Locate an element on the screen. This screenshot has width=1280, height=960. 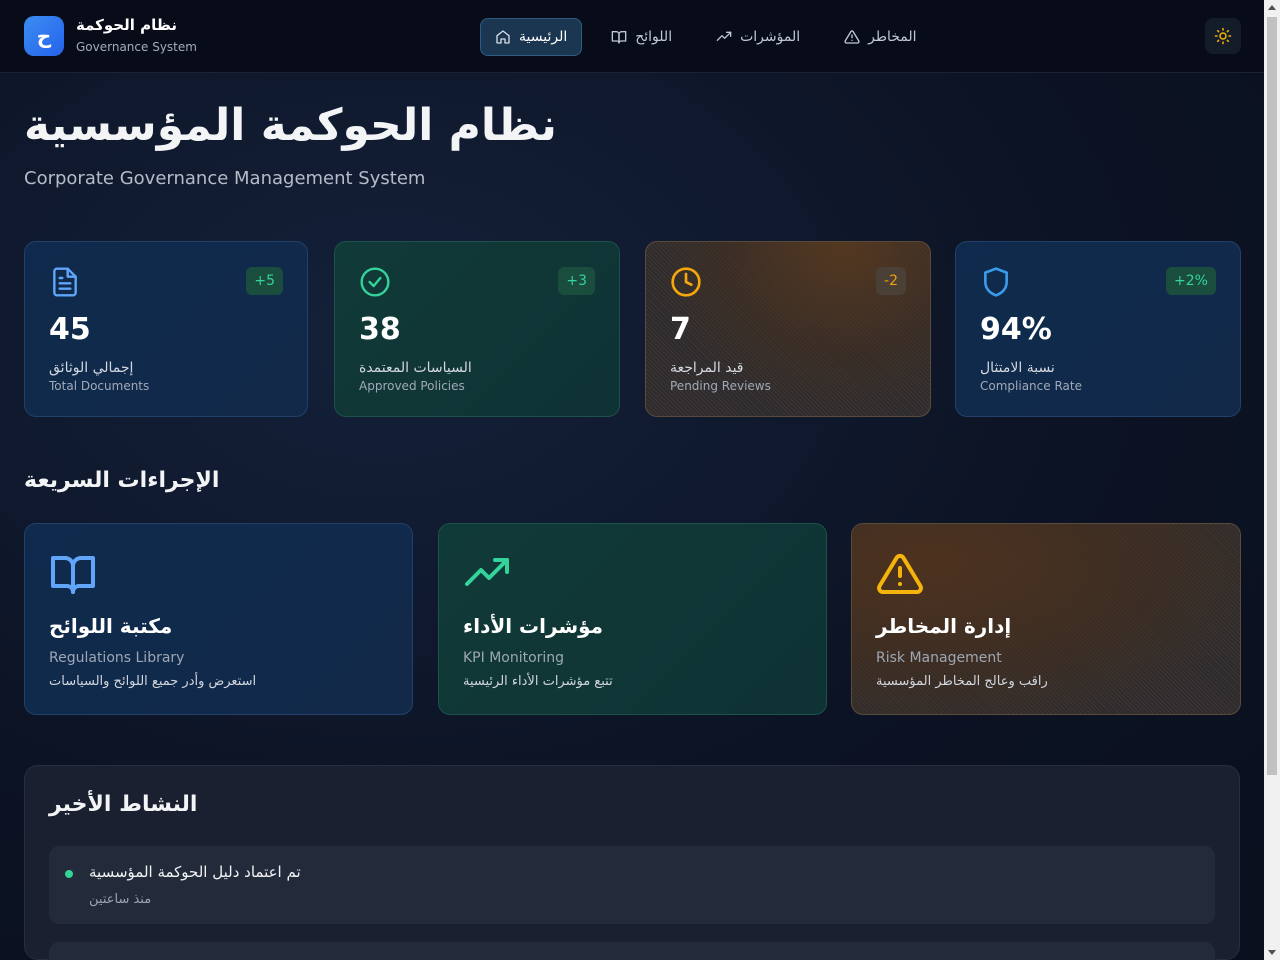
theme-toggle-button is located at coordinates (1223, 36).